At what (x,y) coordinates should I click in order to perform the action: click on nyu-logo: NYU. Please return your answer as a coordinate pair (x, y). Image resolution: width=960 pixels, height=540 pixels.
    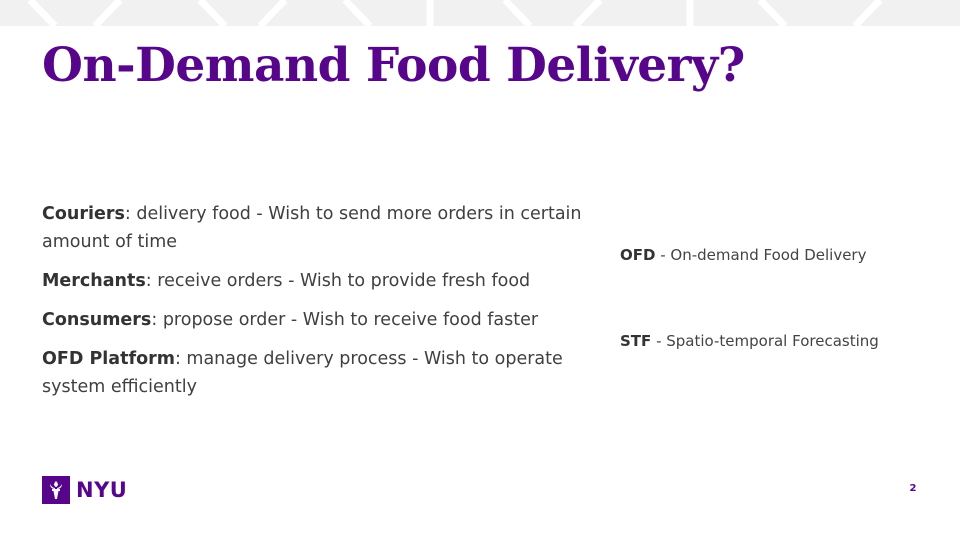
    Looking at the image, I should click on (84, 490).